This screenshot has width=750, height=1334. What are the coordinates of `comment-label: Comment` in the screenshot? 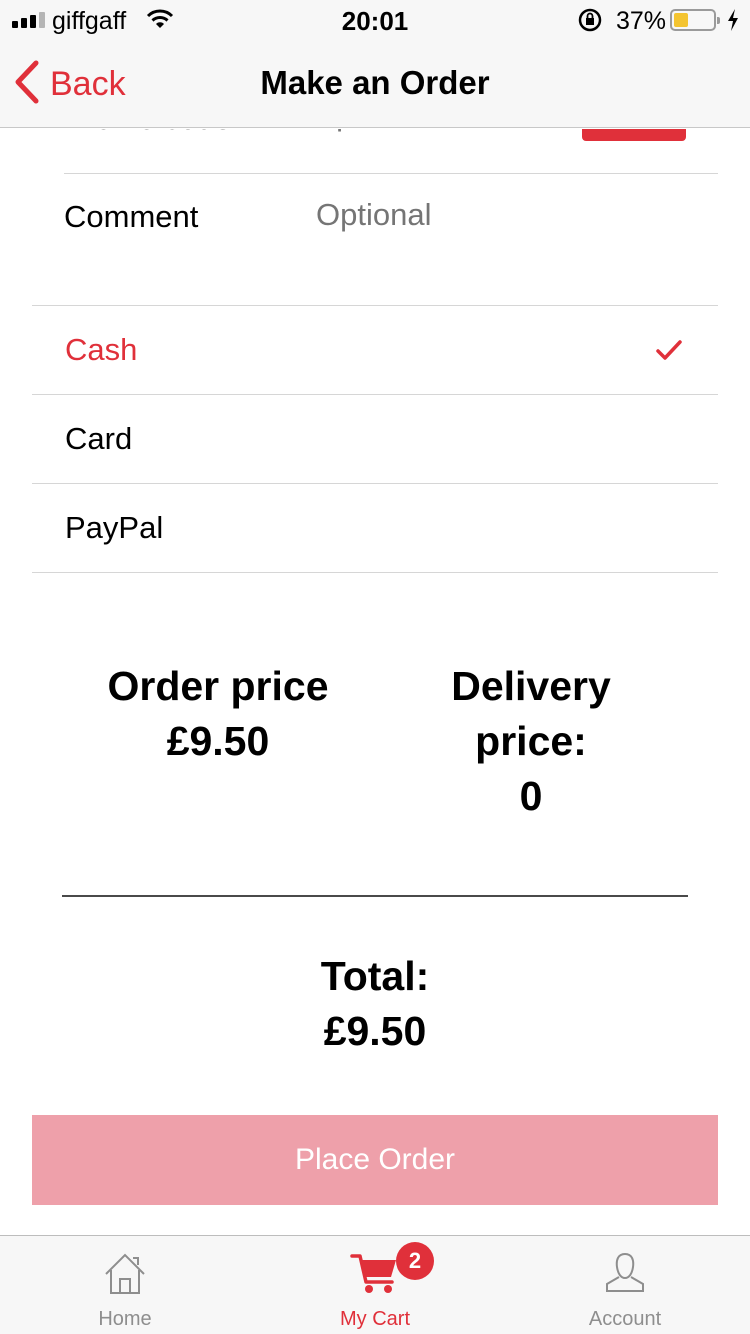 It's located at (131, 216).